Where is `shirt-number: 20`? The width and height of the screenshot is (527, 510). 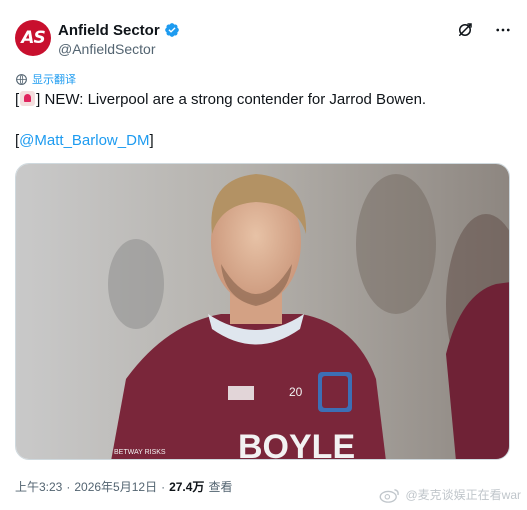 shirt-number: 20 is located at coordinates (296, 392).